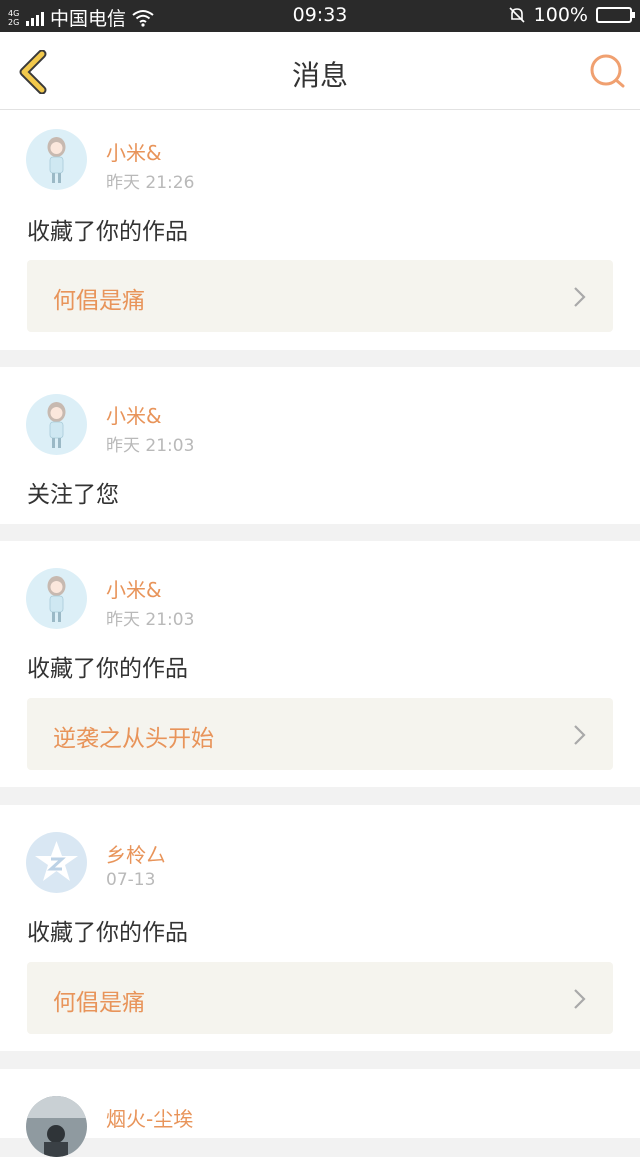  Describe the element at coordinates (517, 15) in the screenshot. I see `mute-icon` at that location.